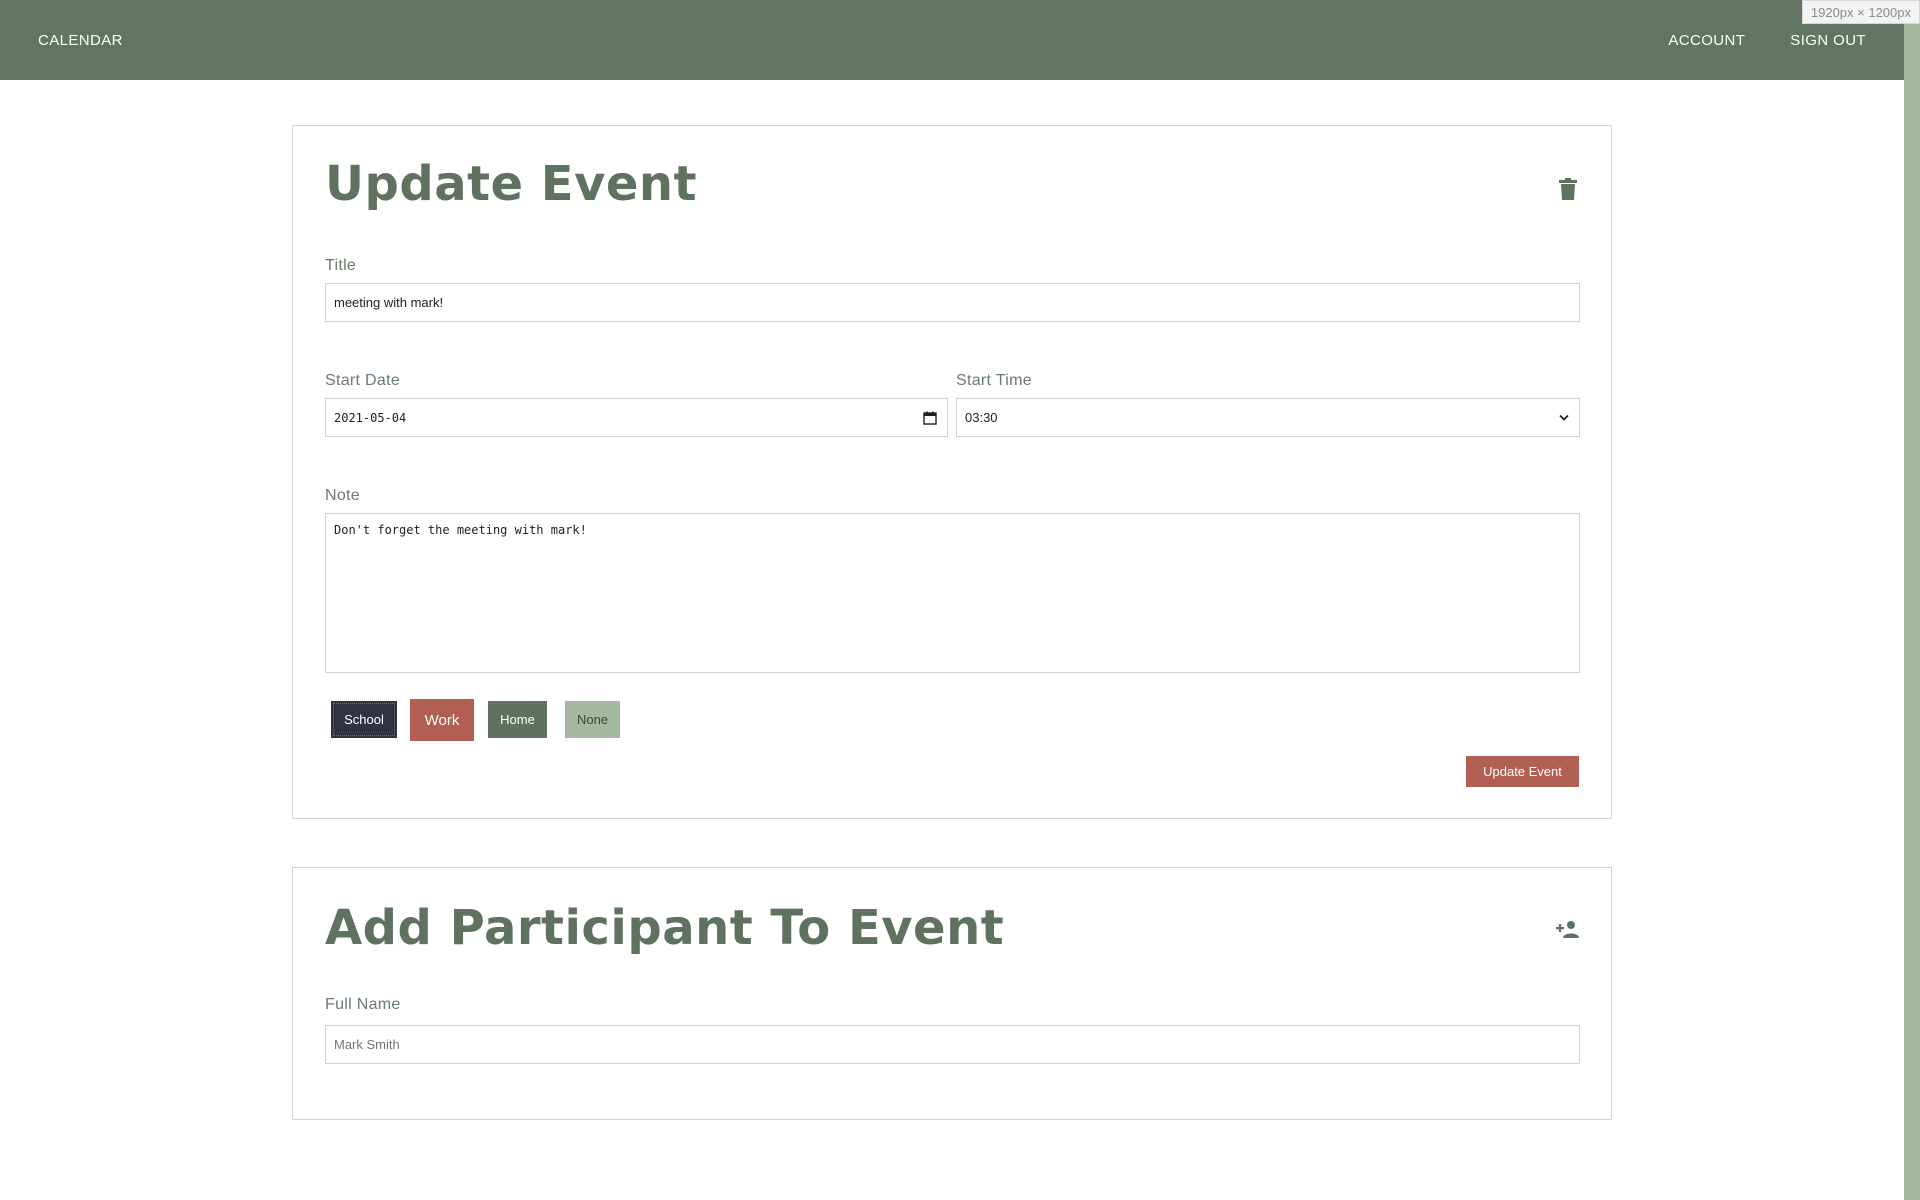  Describe the element at coordinates (342, 495) in the screenshot. I see `note-label: Note` at that location.